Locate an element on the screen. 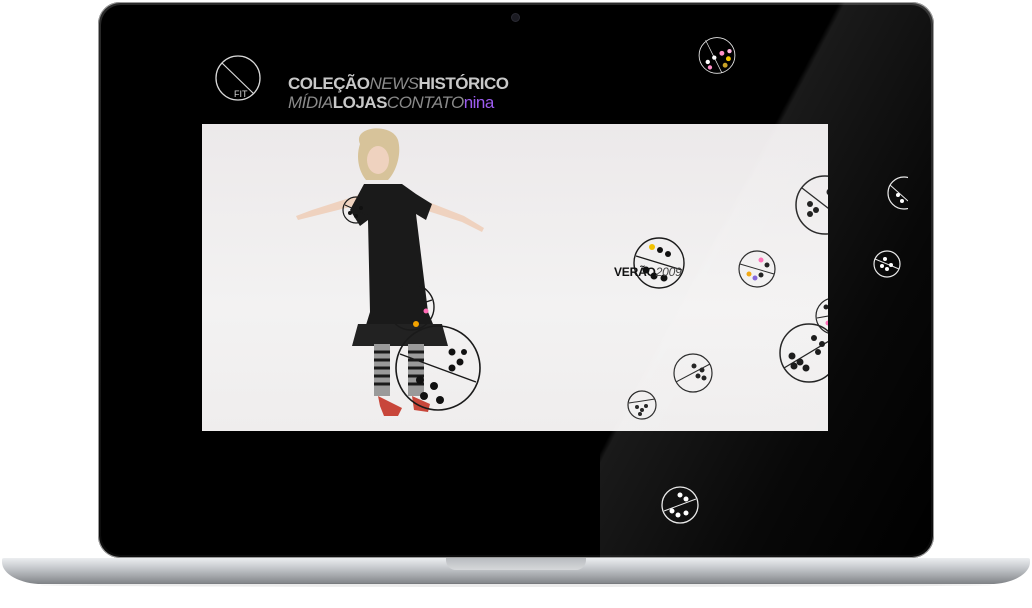 Image resolution: width=1032 pixels, height=608 pixels. nav-contato: CONTATO is located at coordinates (425, 102).